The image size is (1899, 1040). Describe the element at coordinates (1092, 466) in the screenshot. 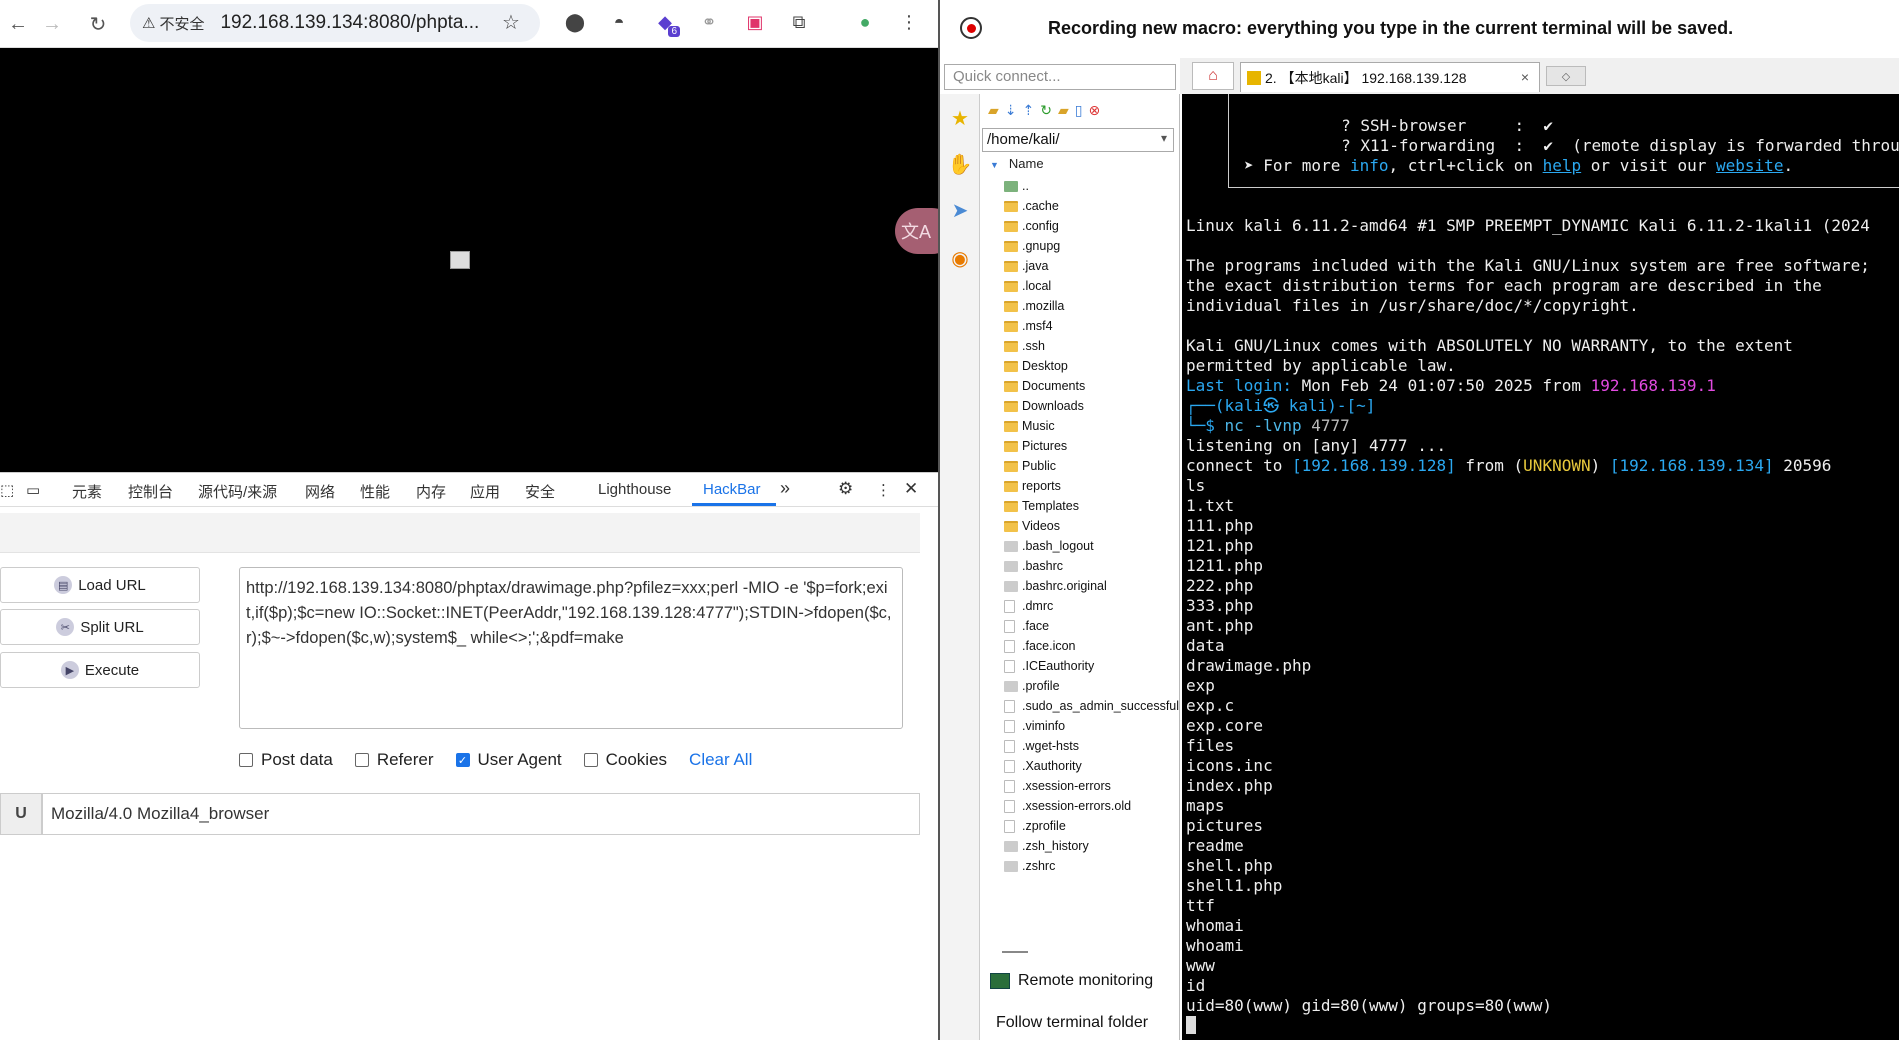

I see `file-list-item: Public` at that location.